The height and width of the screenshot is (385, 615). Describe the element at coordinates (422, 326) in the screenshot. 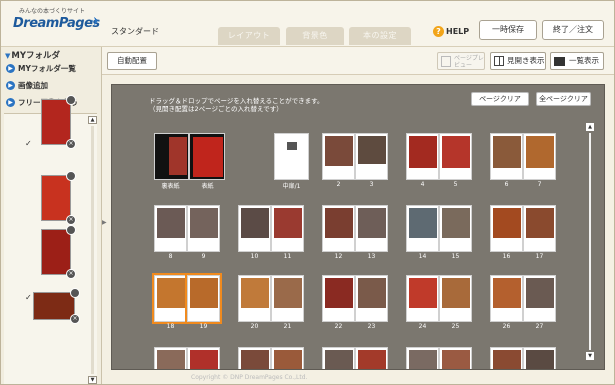

I see `page-label: 24` at that location.